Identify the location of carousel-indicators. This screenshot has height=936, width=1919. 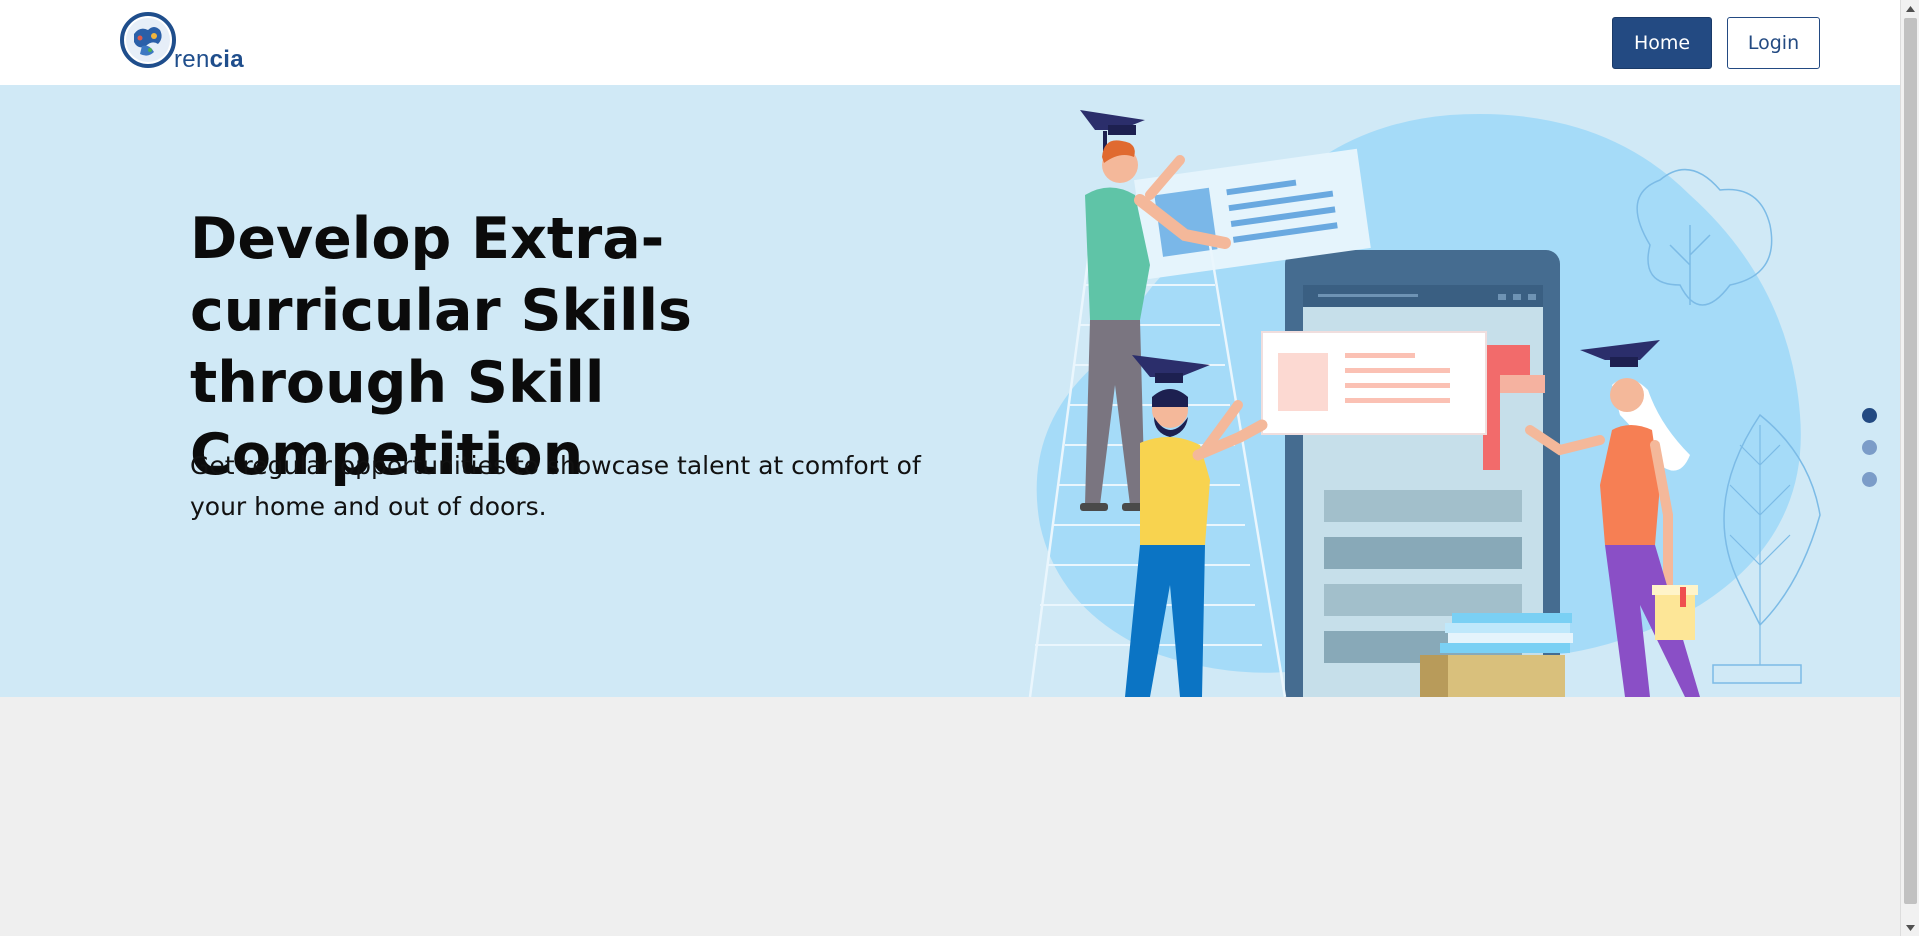
(1870, 448).